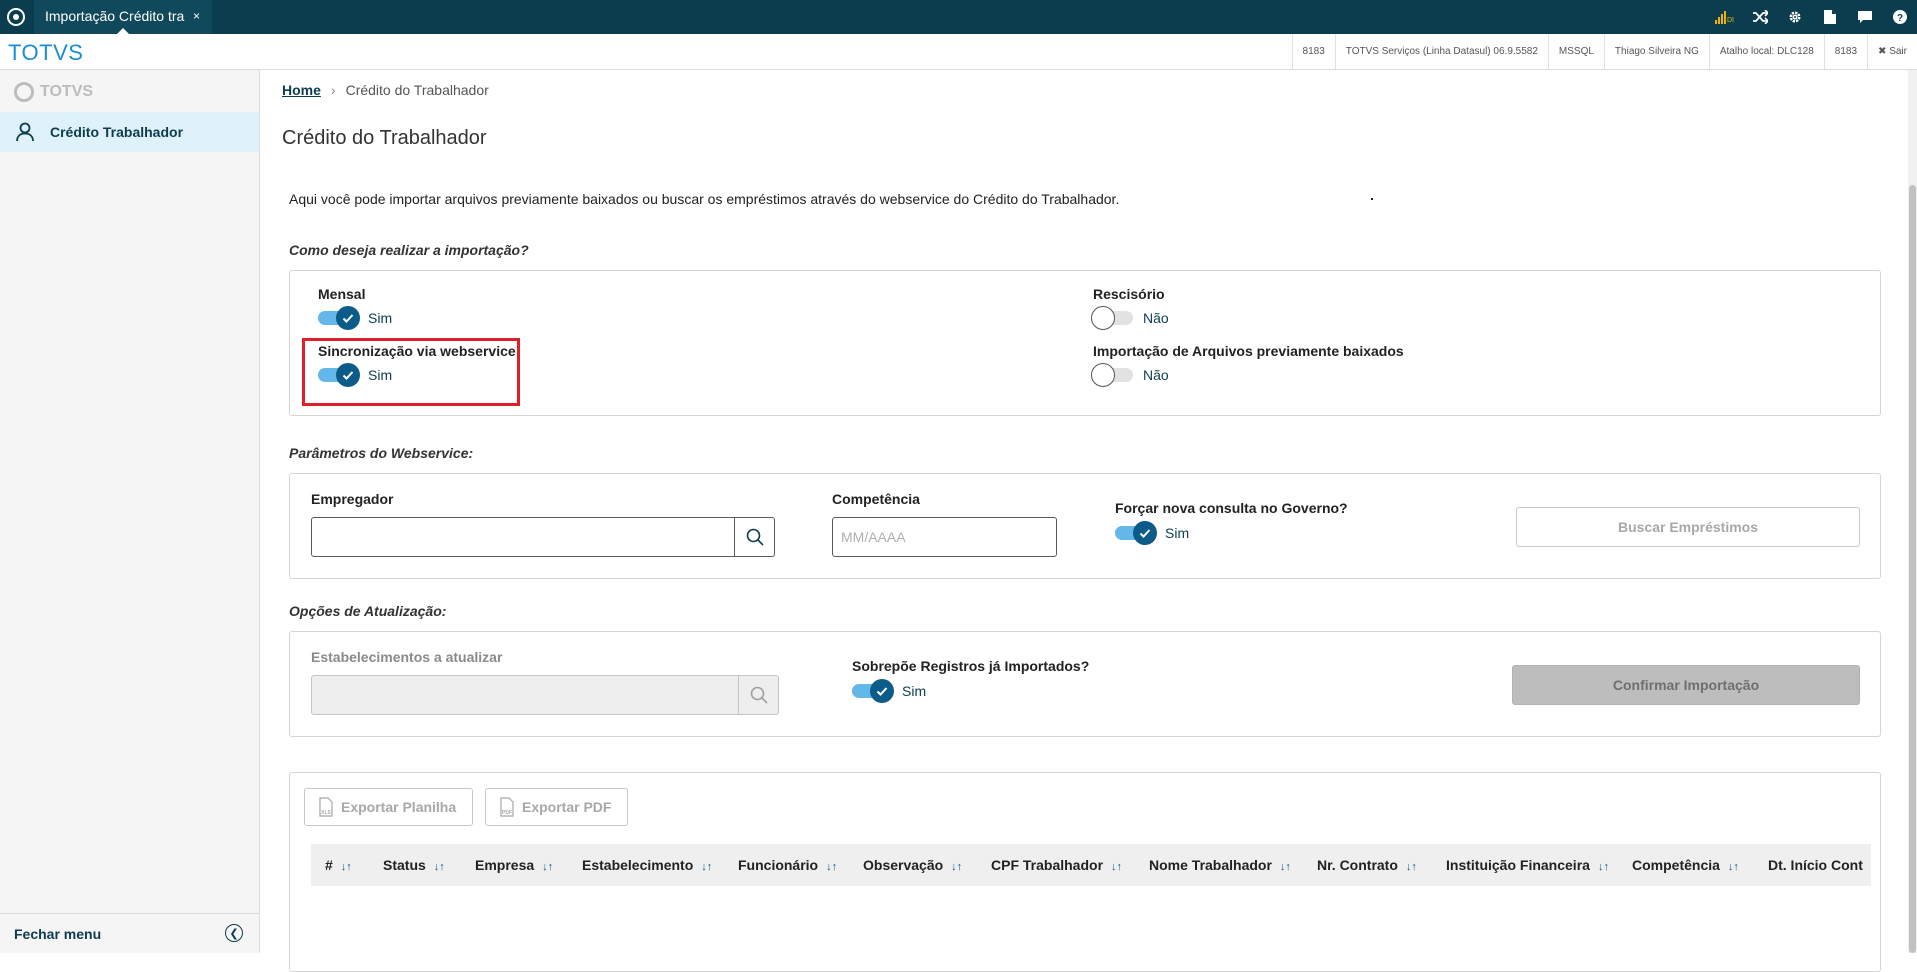  Describe the element at coordinates (1367, 865) in the screenshot. I see `col-header: Nr. Contrato ↓↑` at that location.